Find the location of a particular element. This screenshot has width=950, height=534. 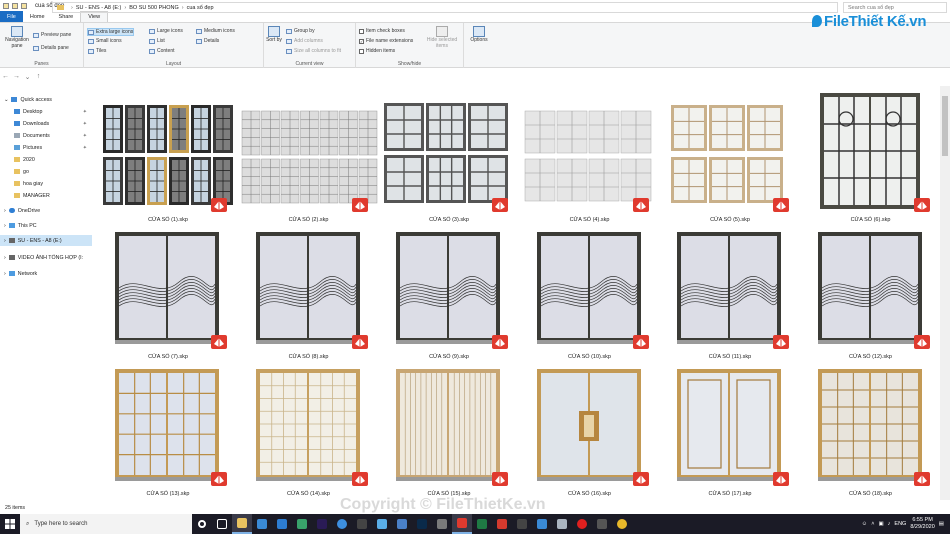

breadcrumb-current: cua sổ đẹp is located at coordinates (200, 8).